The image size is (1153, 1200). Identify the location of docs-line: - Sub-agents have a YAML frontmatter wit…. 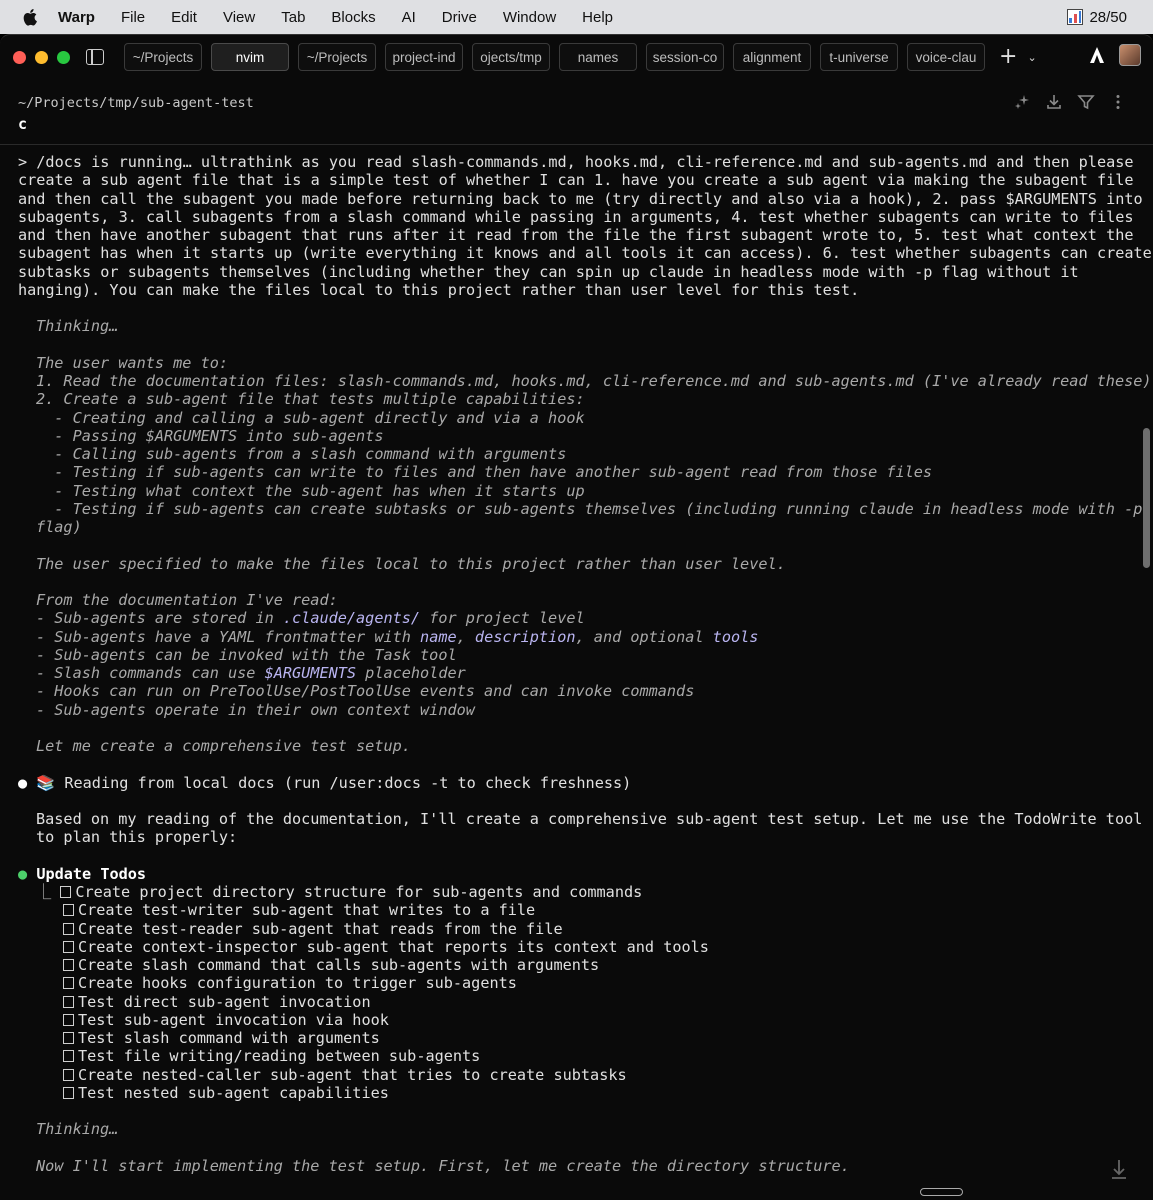
(397, 636).